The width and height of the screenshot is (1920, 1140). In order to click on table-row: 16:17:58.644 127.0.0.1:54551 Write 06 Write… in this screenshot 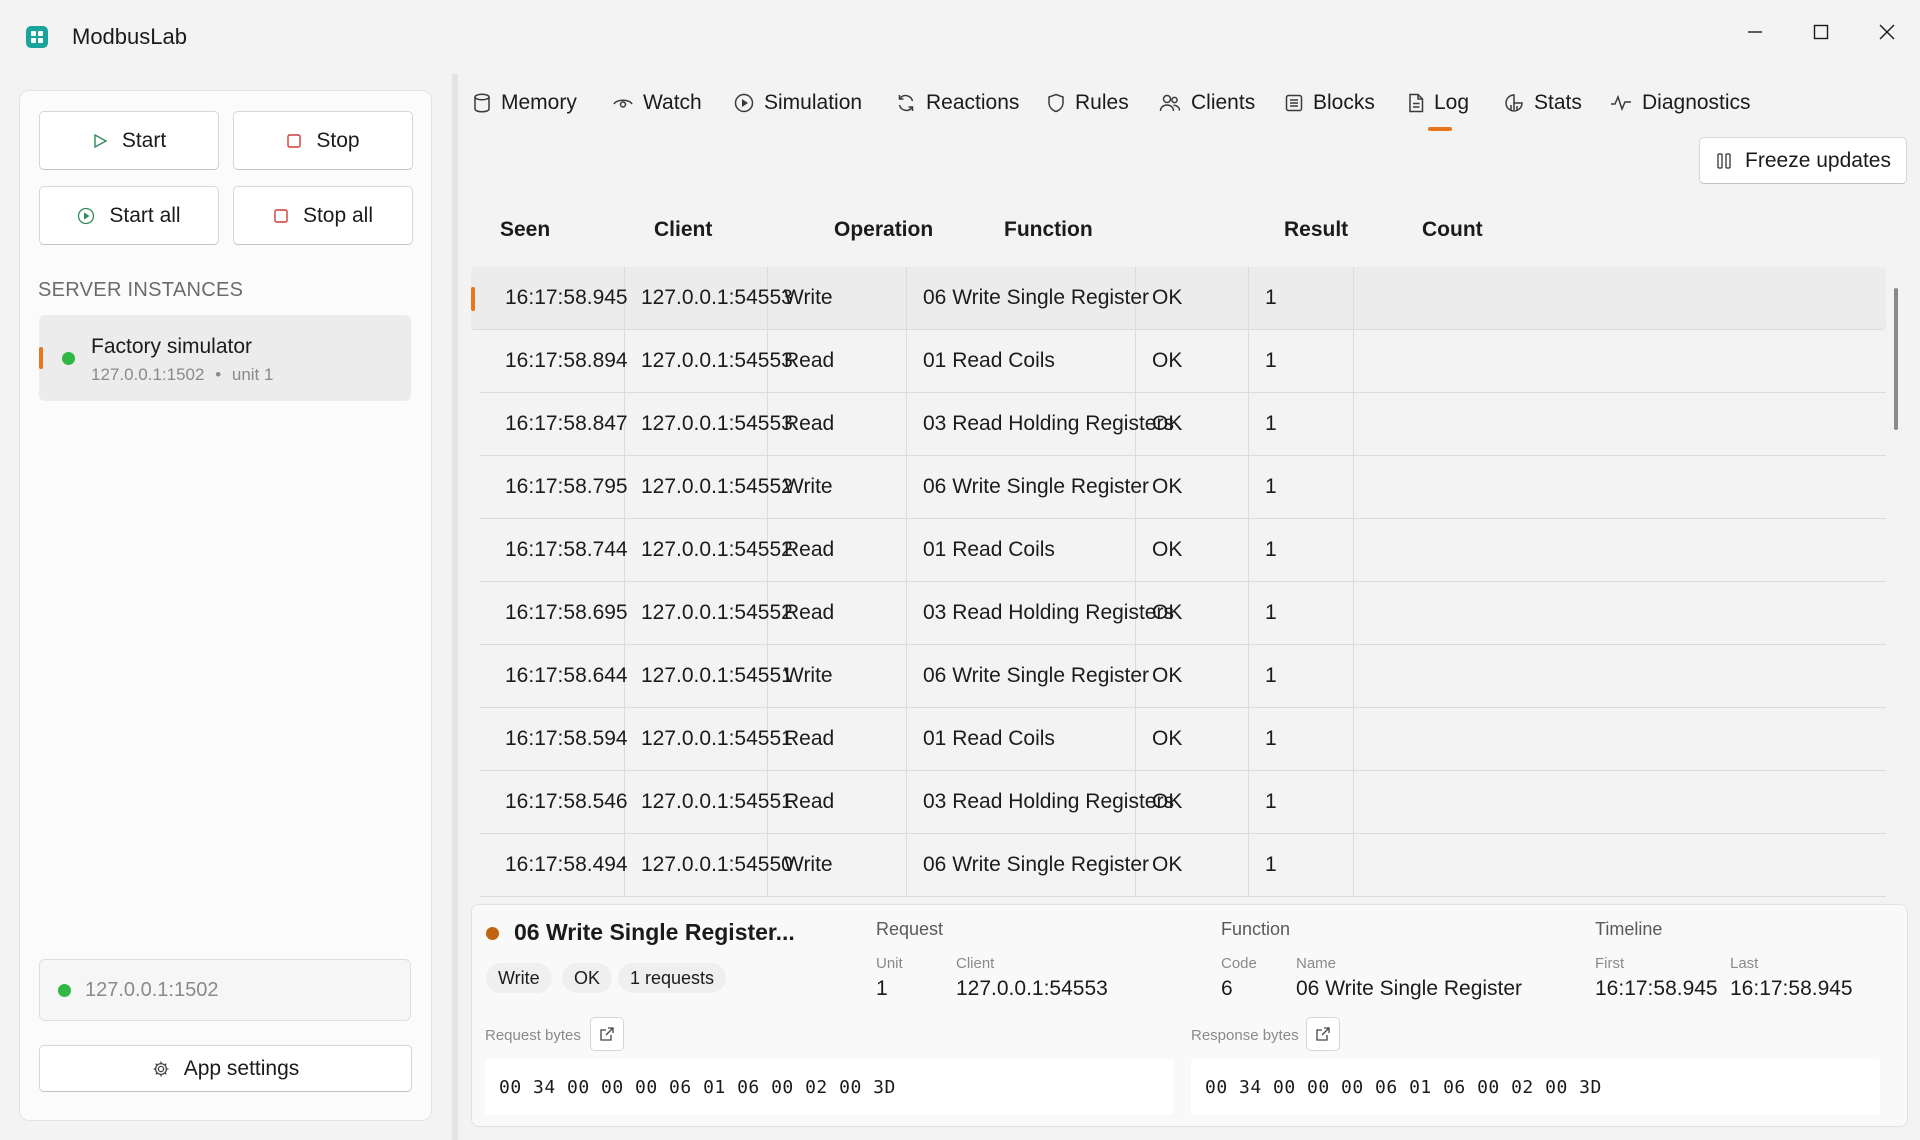, I will do `click(1183, 676)`.